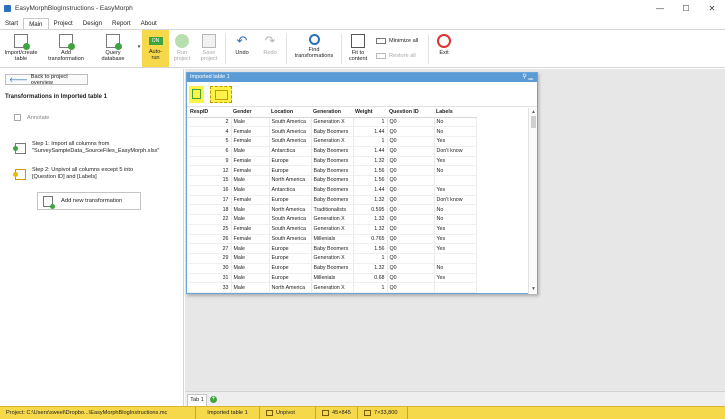 This screenshot has height=419, width=725. I want to click on table-row: 29 Male Europe Generation X 1 Q0, so click(332, 258).